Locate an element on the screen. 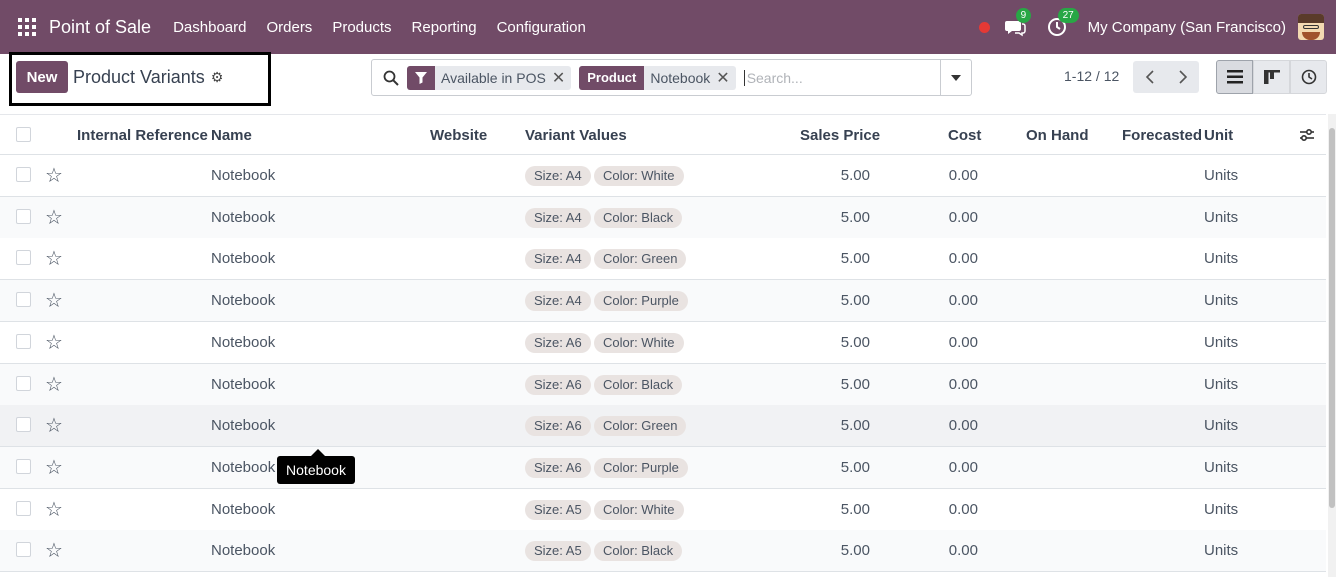 The height and width of the screenshot is (577, 1336). pager-value: 1-12 / 12 is located at coordinates (1091, 76).